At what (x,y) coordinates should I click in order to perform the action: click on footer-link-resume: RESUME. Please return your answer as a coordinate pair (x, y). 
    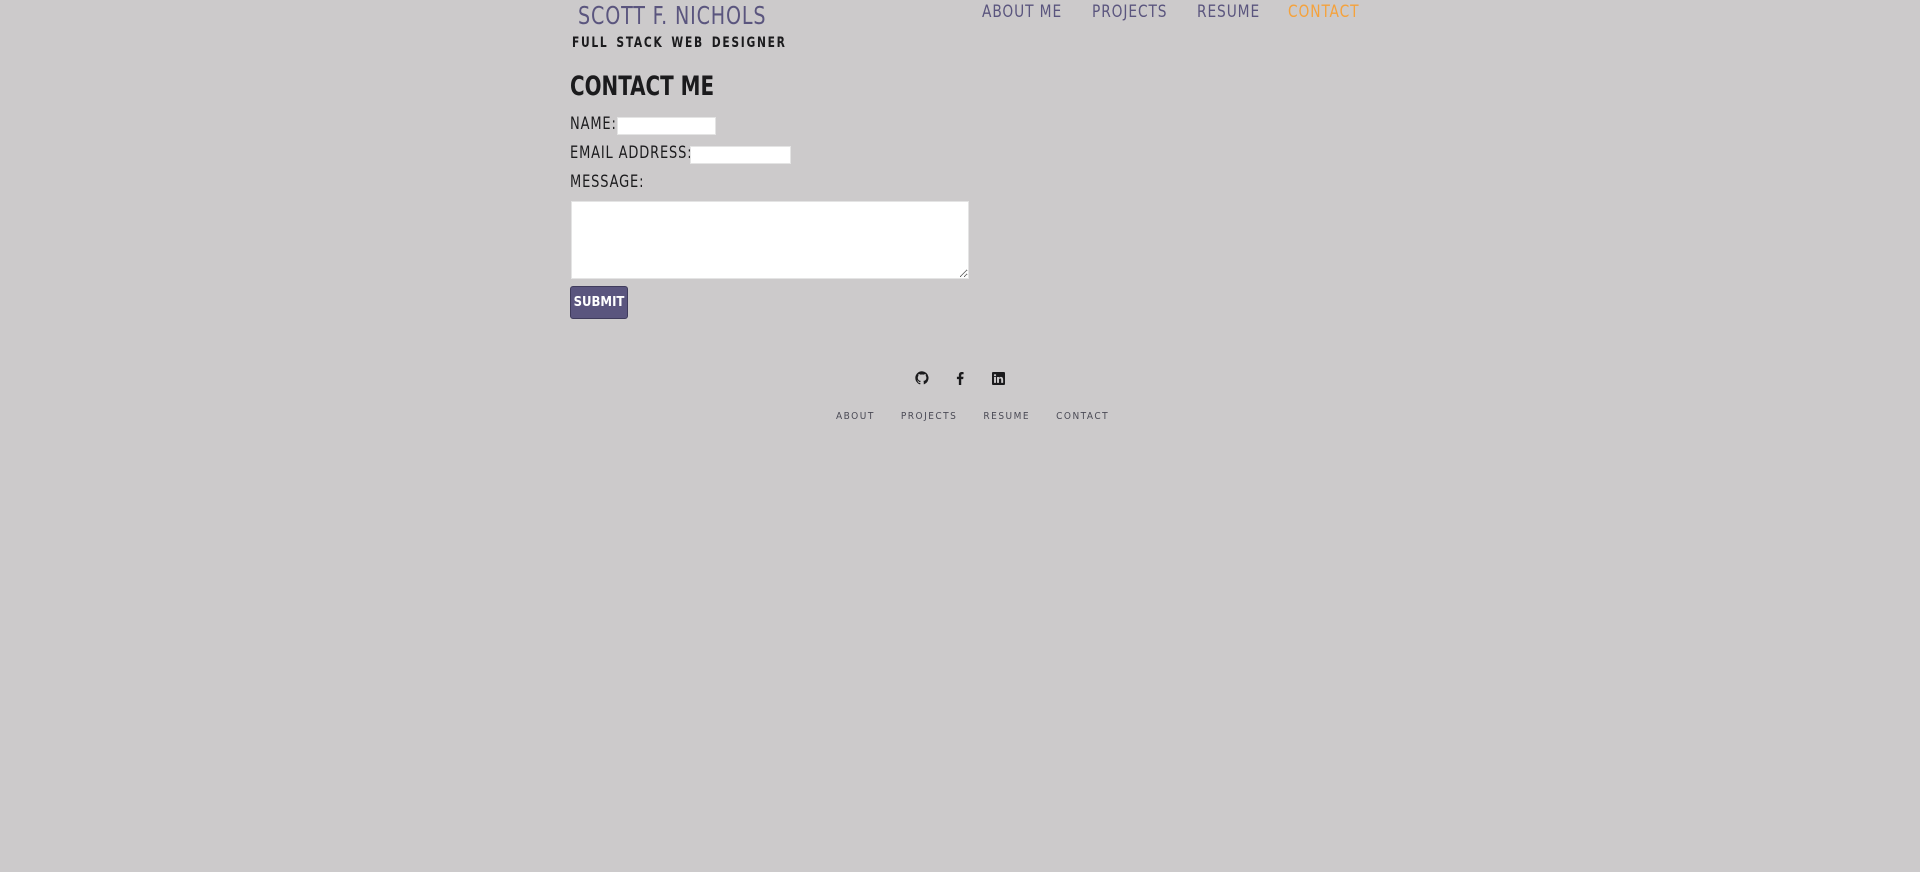
    Looking at the image, I should click on (1006, 417).